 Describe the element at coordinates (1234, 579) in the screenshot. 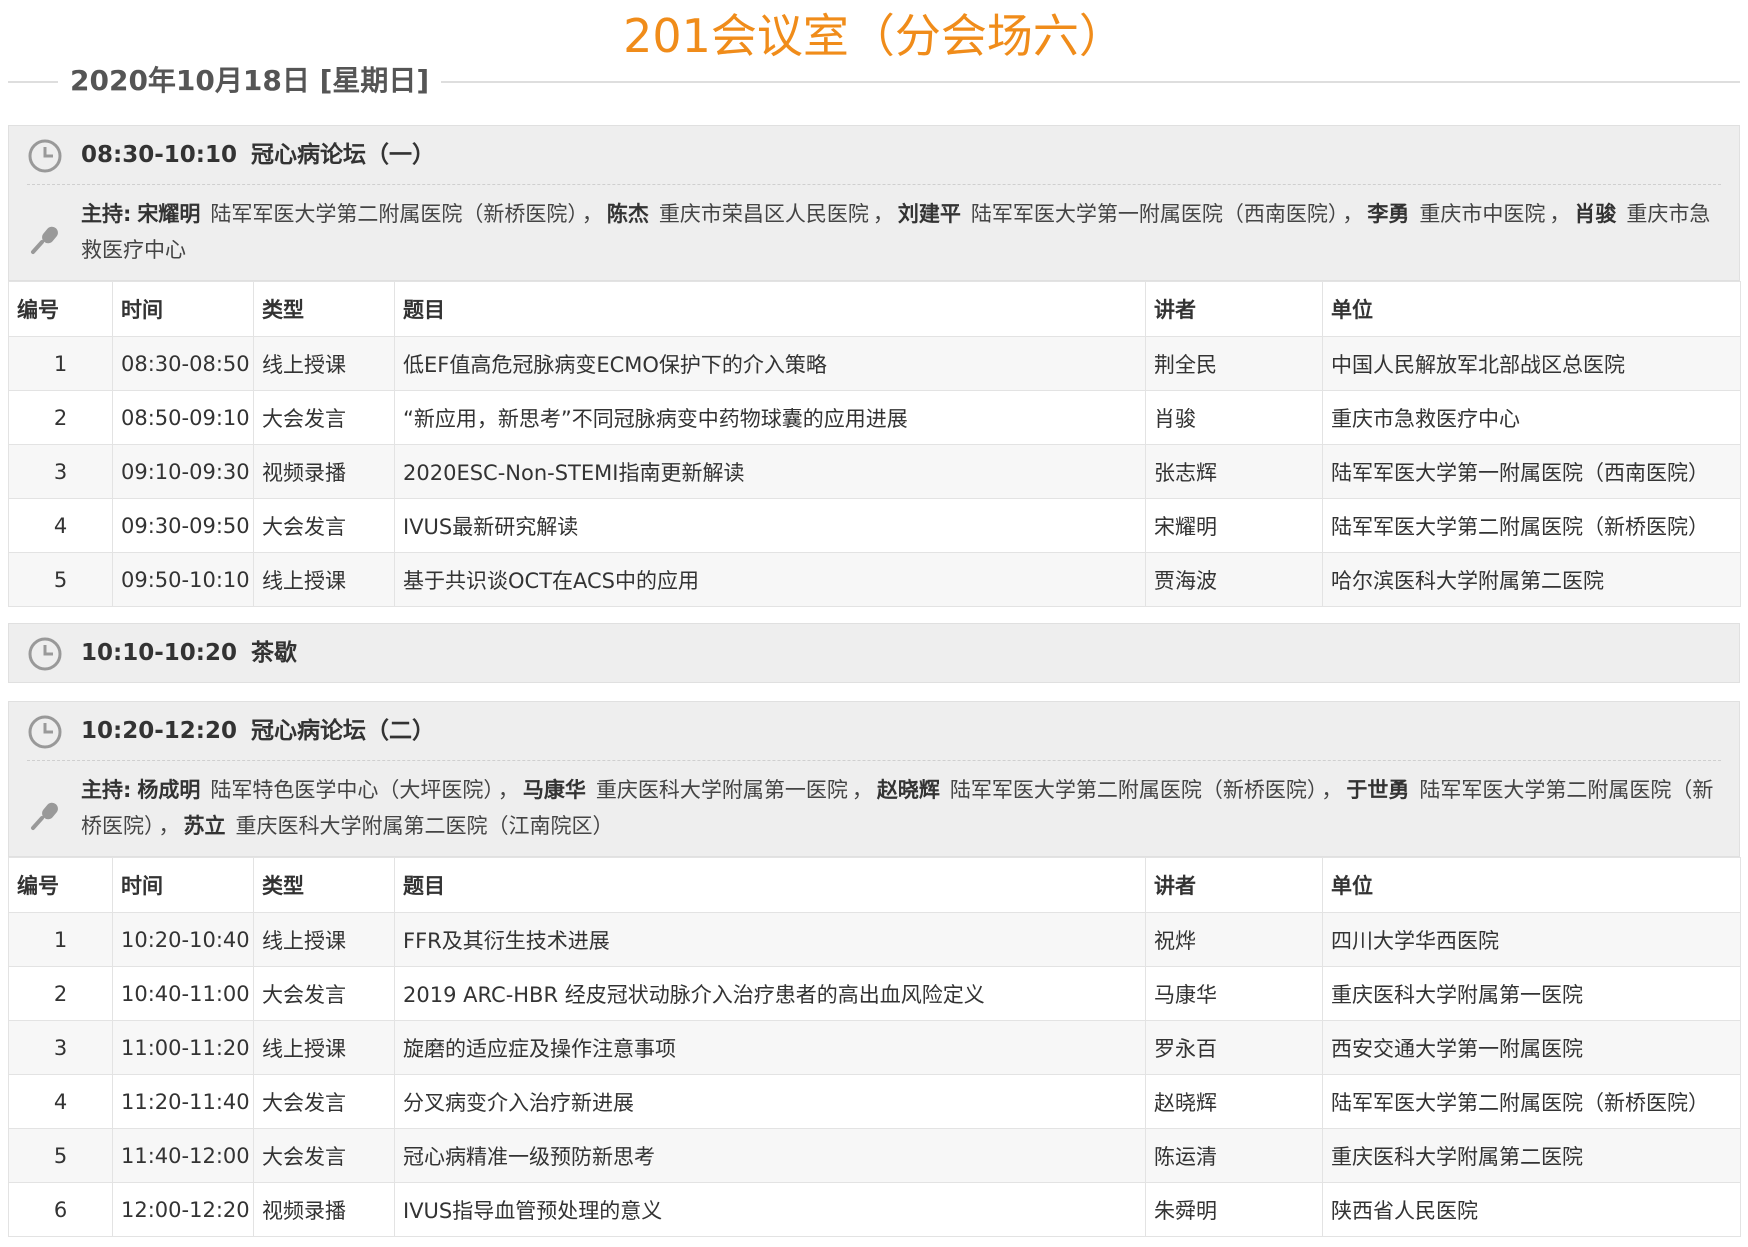

I see `cell-speaker: 贾海波` at that location.